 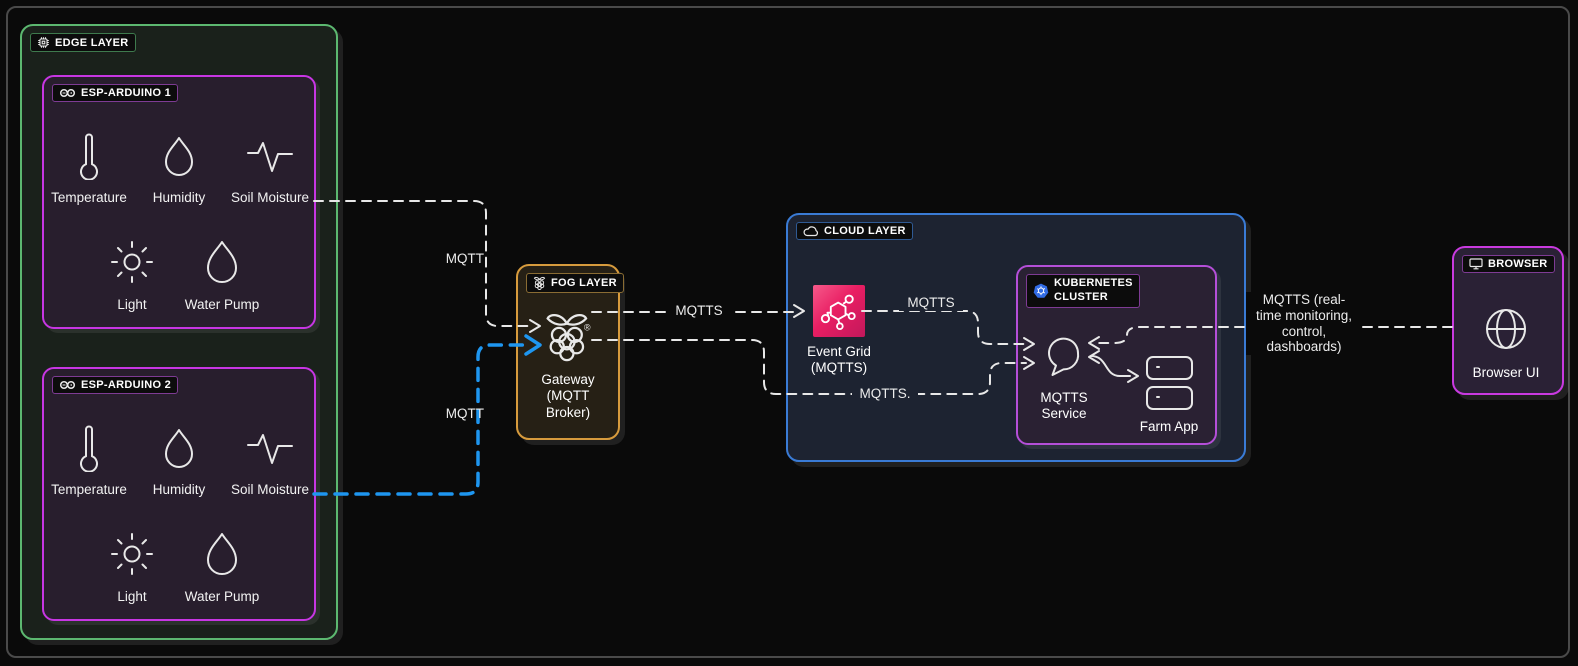 What do you see at coordinates (464, 413) in the screenshot?
I see `mqtt-label-2: MQTT` at bounding box center [464, 413].